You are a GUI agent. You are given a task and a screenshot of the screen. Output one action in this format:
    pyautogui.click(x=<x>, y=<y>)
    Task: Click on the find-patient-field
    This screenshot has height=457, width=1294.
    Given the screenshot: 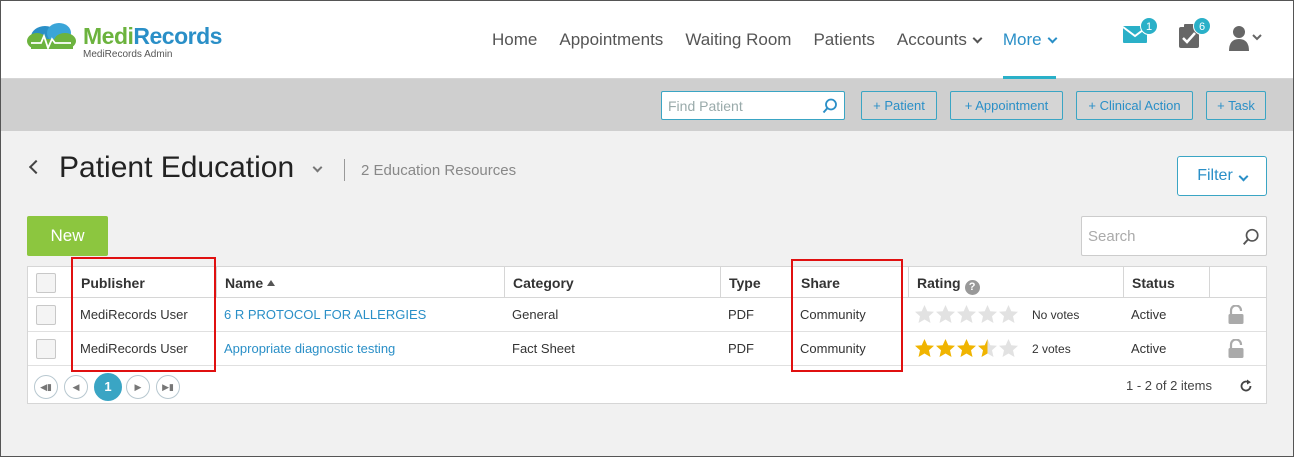 What is the action you would take?
    pyautogui.click(x=753, y=105)
    